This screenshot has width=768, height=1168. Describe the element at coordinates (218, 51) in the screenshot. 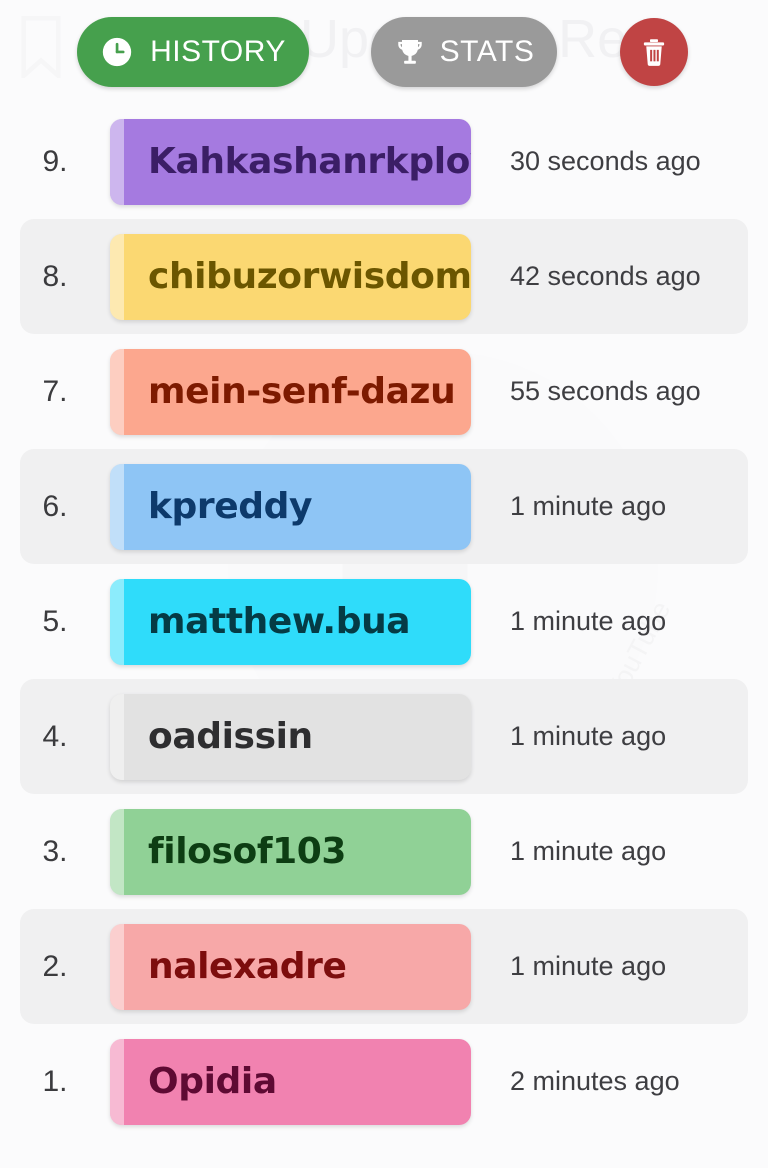

I see `history-button-label: HISTORY` at that location.